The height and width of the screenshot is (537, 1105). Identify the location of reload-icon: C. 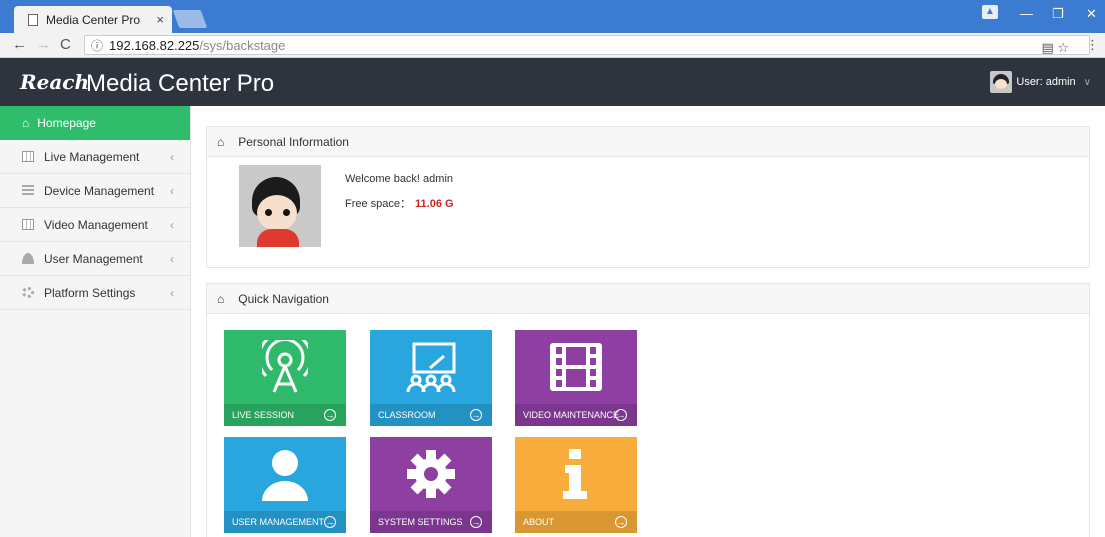
(65, 44).